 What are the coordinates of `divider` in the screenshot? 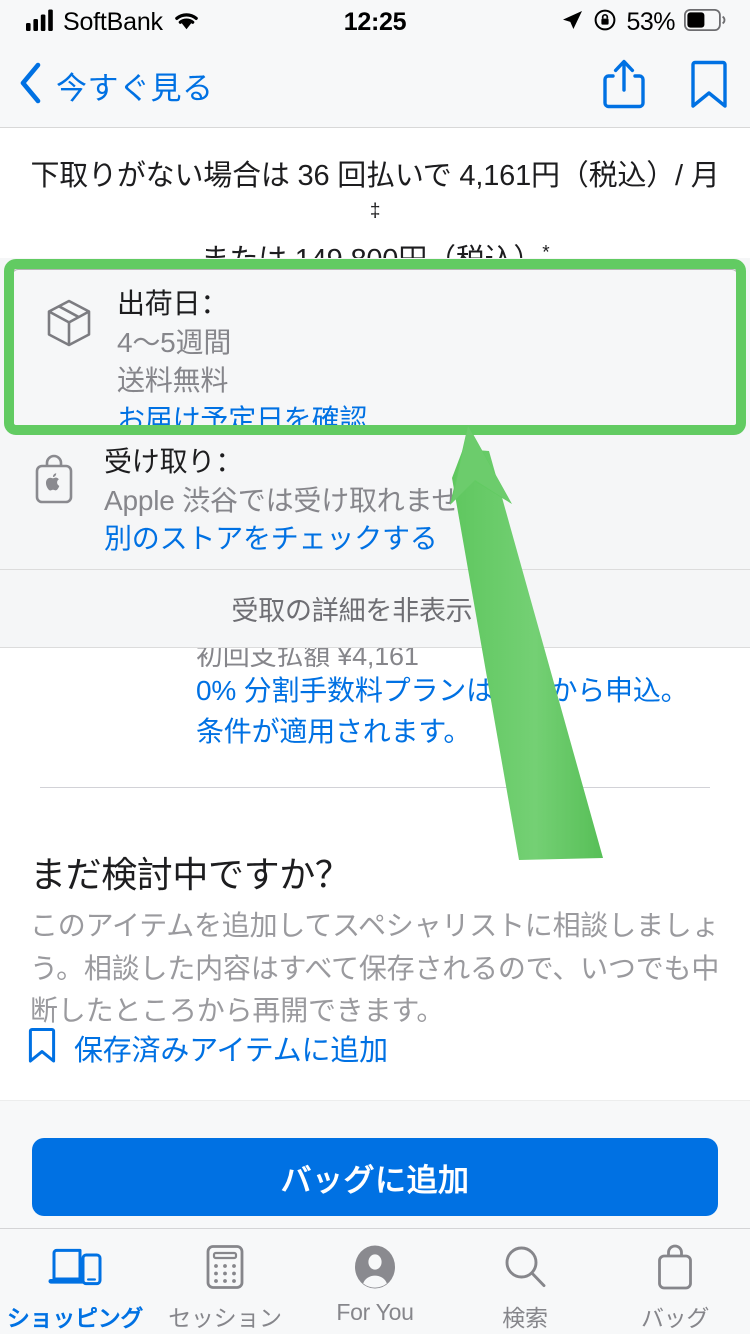 It's located at (375, 787).